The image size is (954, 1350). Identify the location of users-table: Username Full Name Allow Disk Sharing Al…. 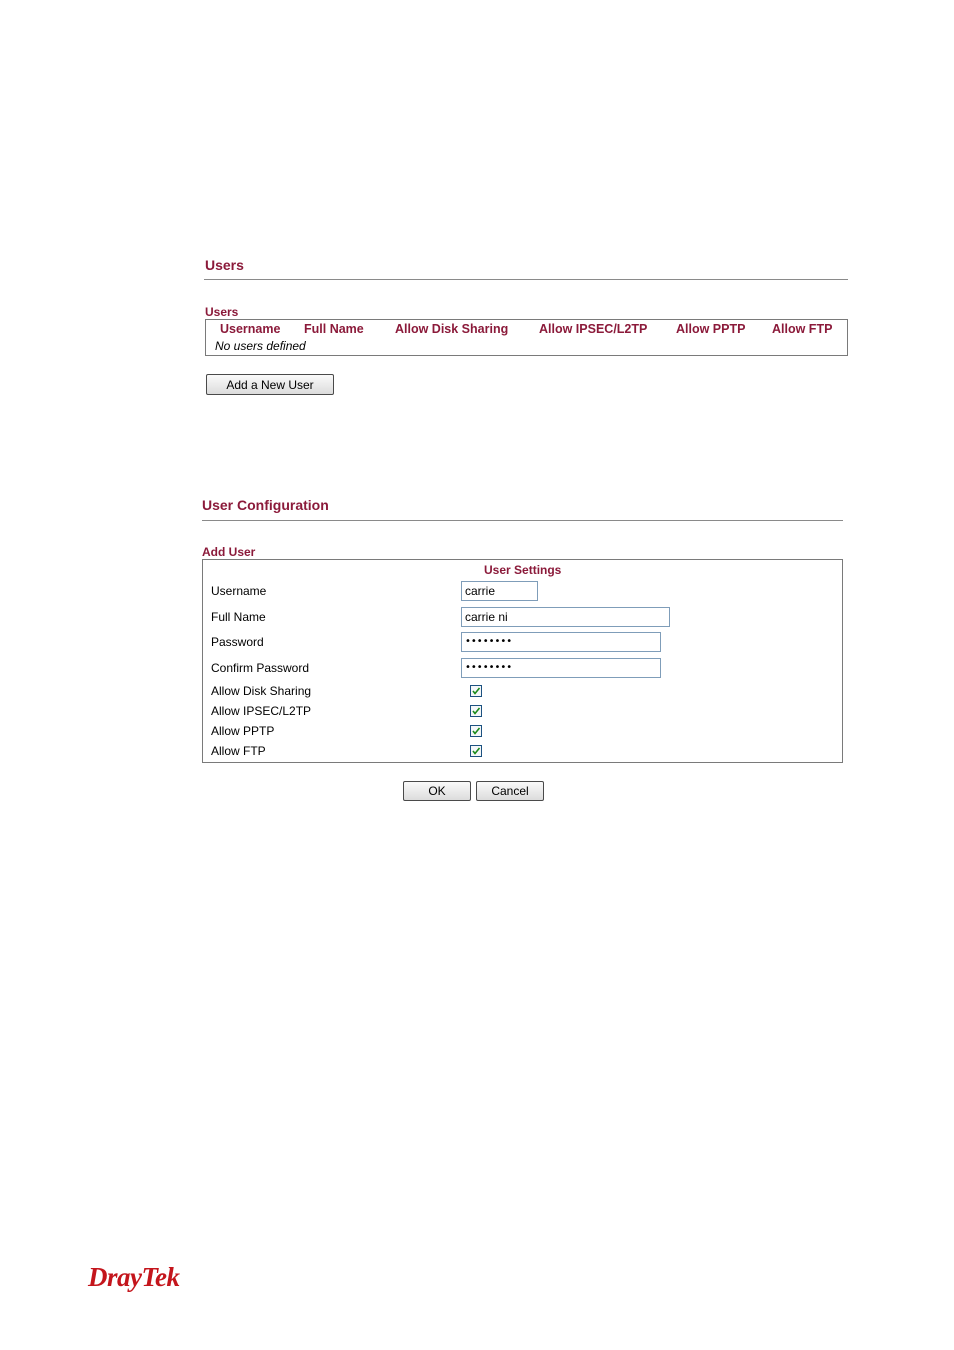
(526, 337).